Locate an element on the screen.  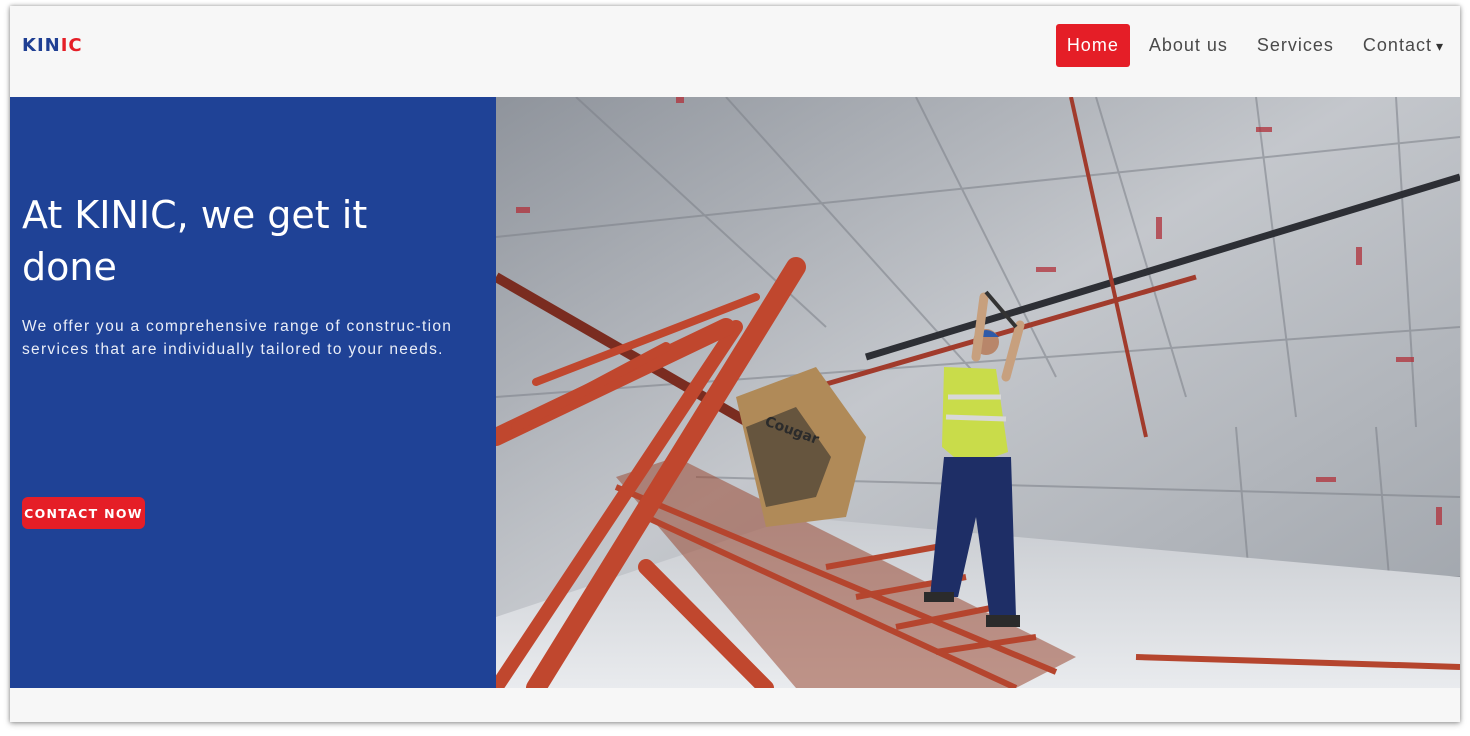
logo-text-kin: KIN is located at coordinates (41, 45).